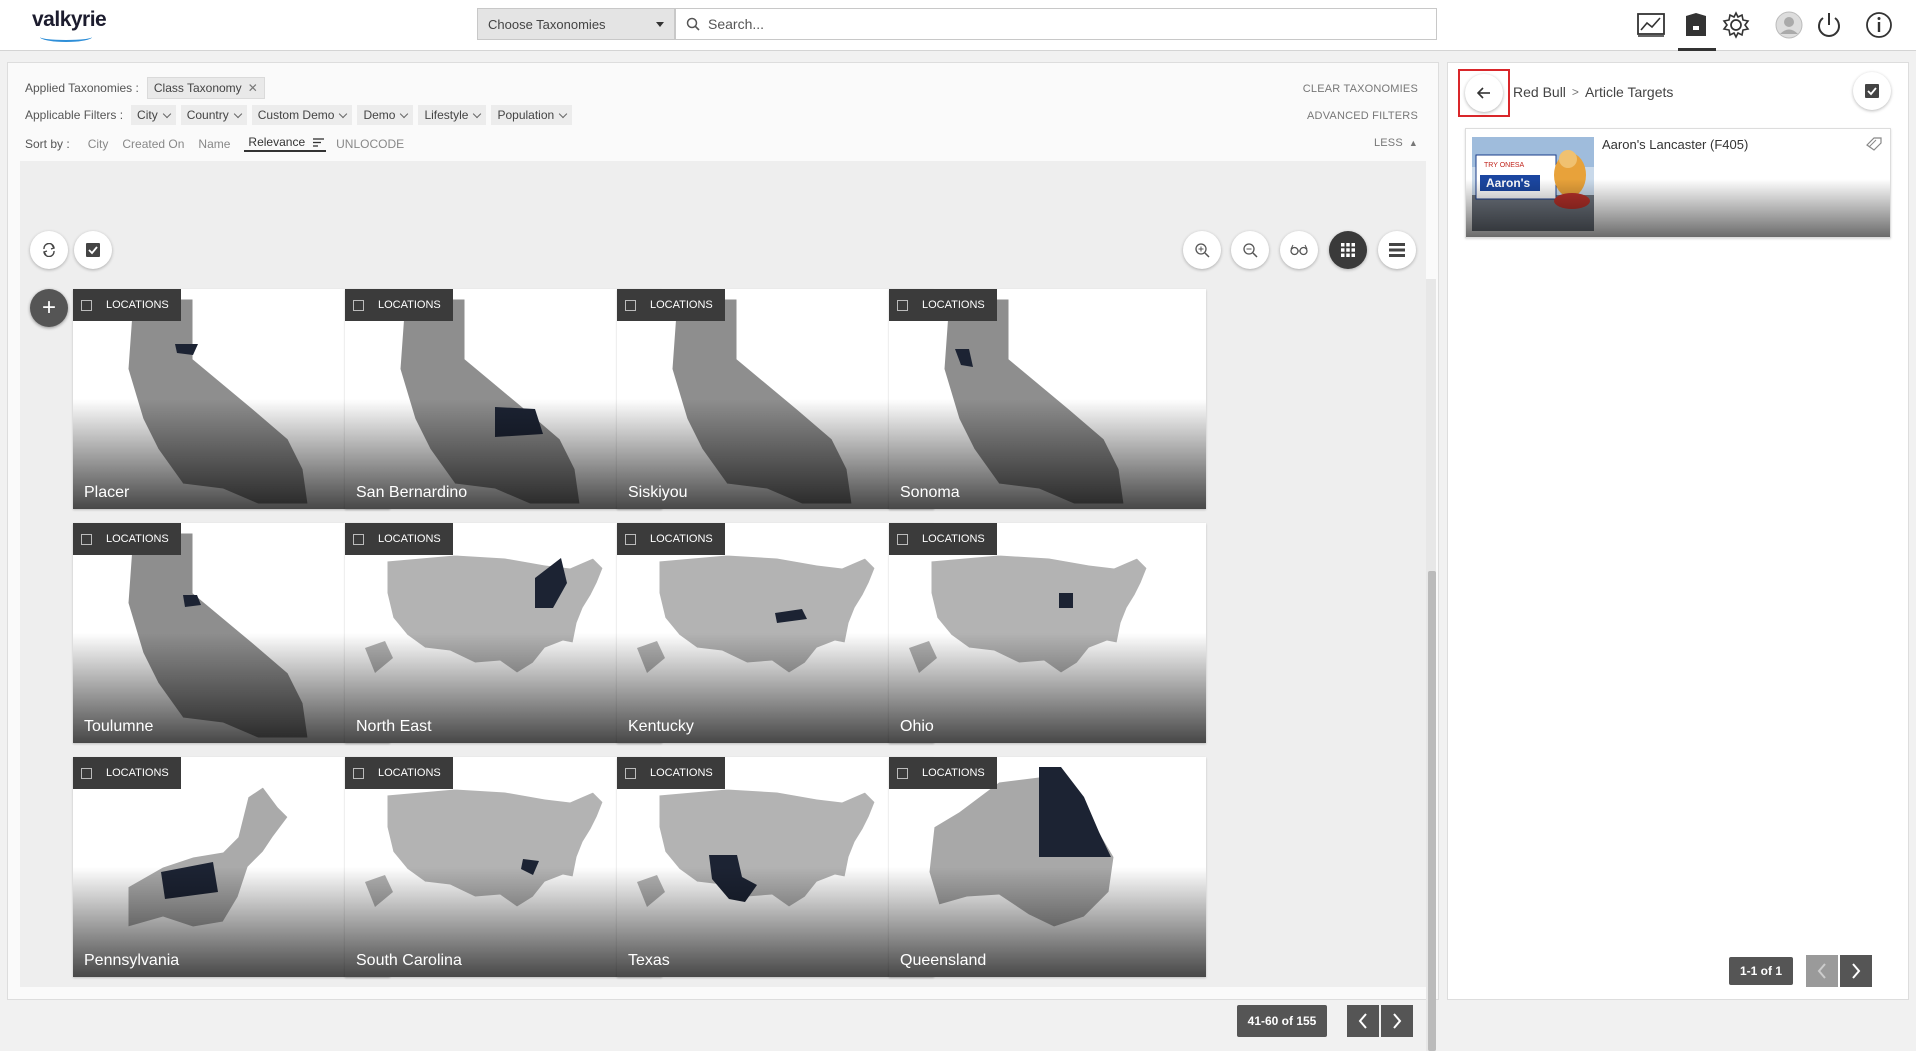  Describe the element at coordinates (197, 88) in the screenshot. I see `taxonomy-chip-label: Class Taxonomy` at that location.